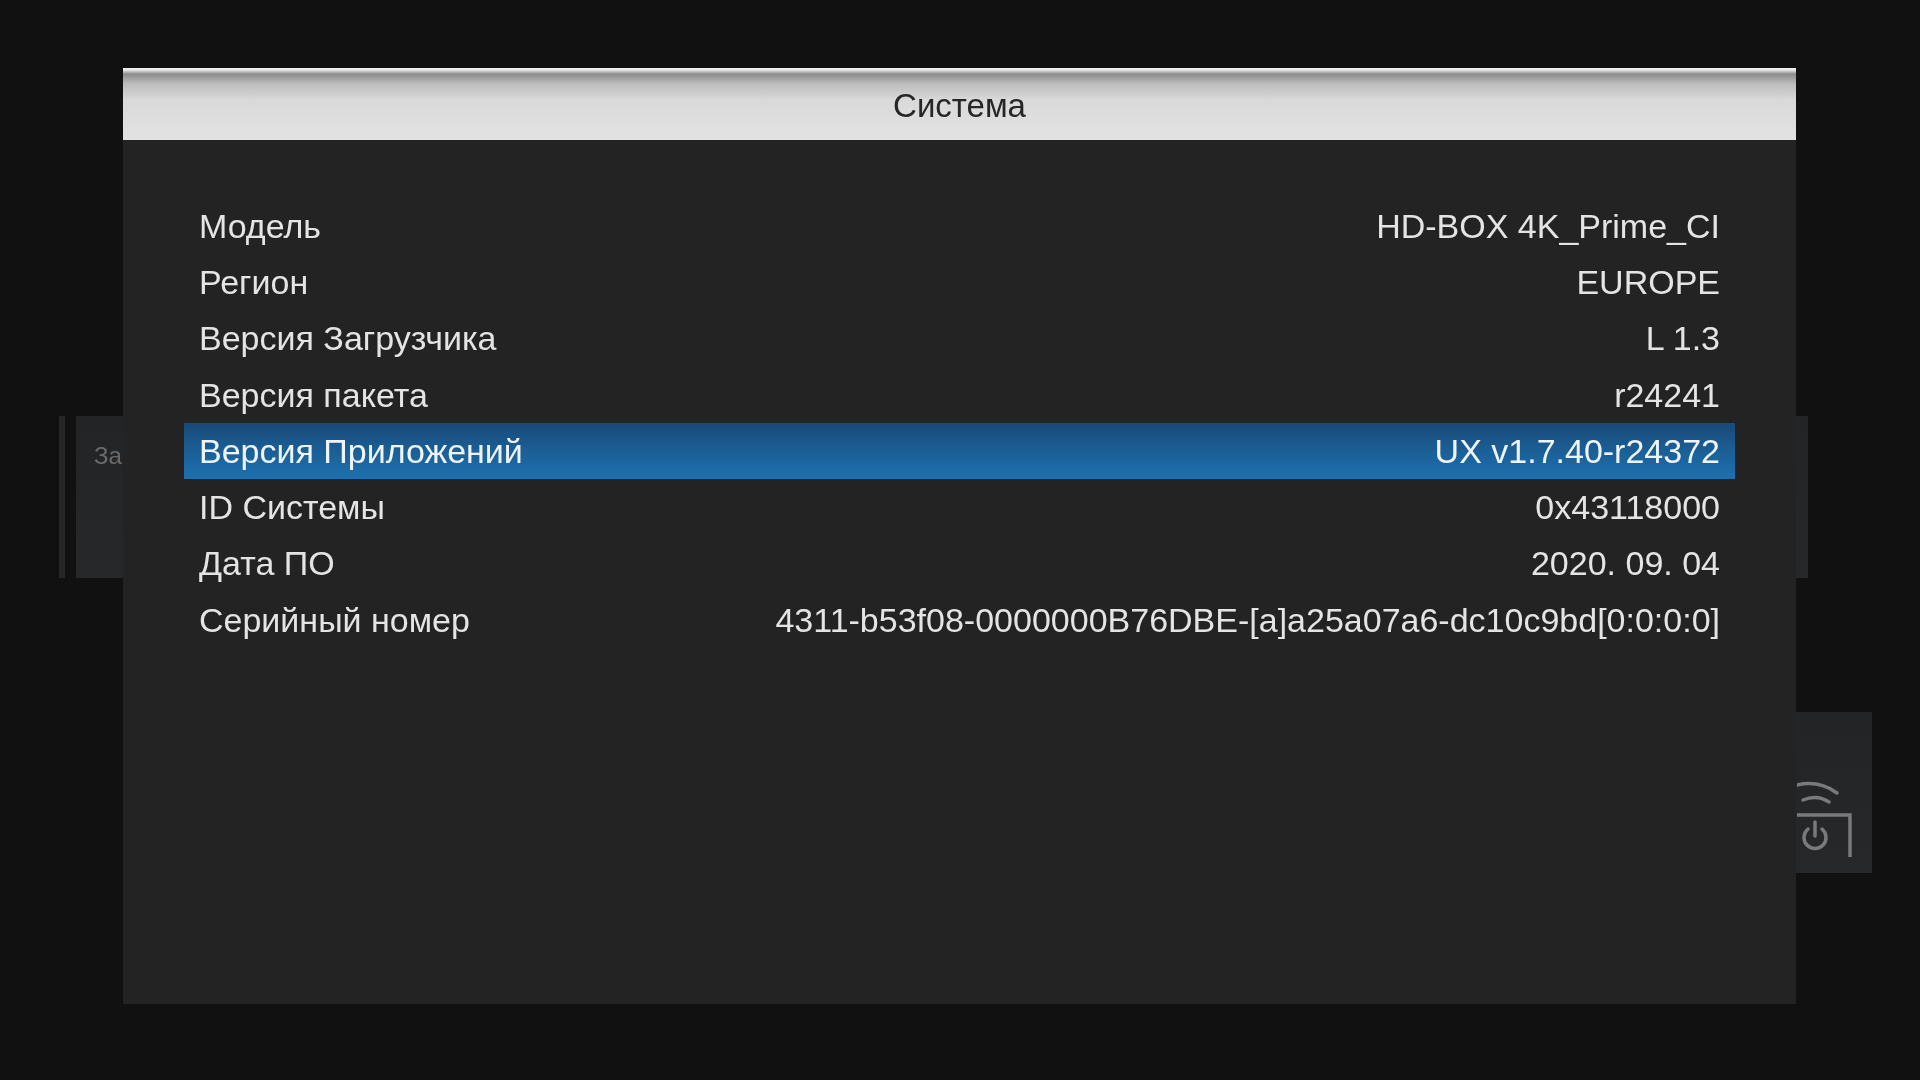 This screenshot has height=1080, width=1920. Describe the element at coordinates (313, 395) in the screenshot. I see `row-label: Версия пакета` at that location.